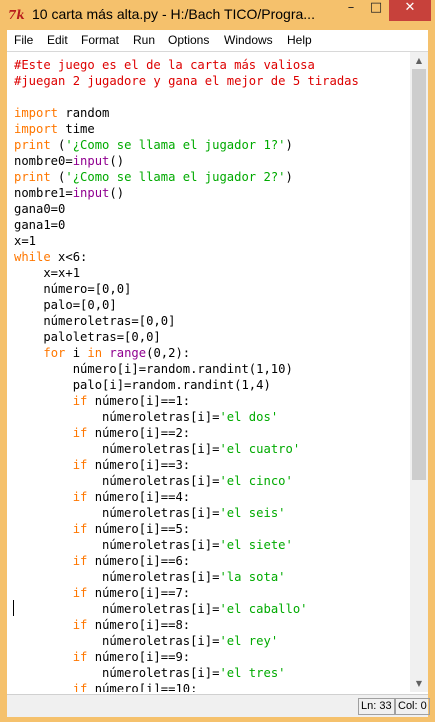 This screenshot has height=722, width=435. Describe the element at coordinates (139, 465) in the screenshot. I see `code-token: número[i]==3:` at that location.